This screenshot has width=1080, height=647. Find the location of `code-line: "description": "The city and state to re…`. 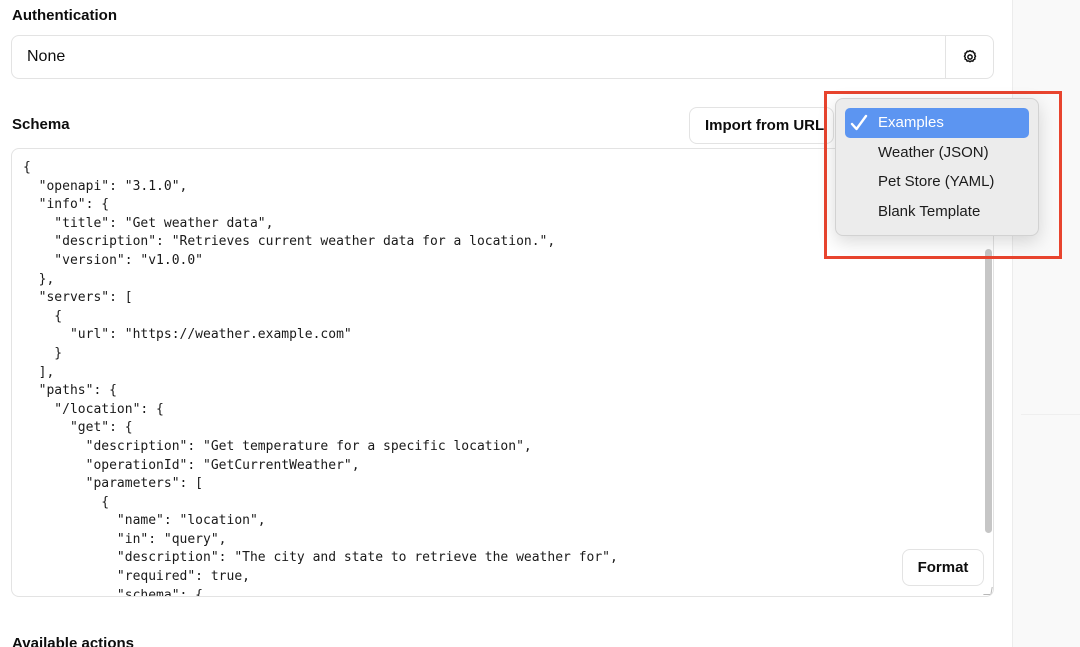

code-line: "description": "The city and state to re… is located at coordinates (320, 558).